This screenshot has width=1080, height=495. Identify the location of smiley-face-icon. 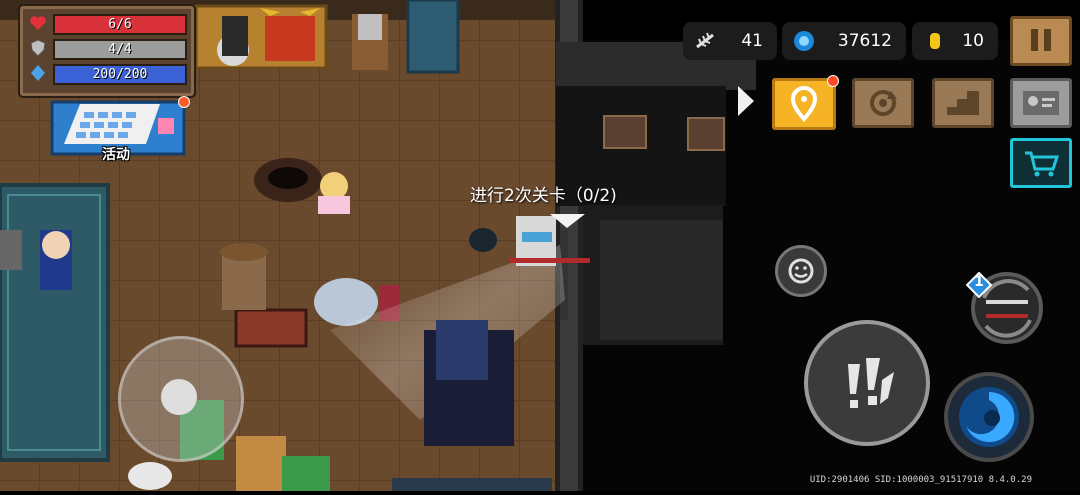
(801, 271).